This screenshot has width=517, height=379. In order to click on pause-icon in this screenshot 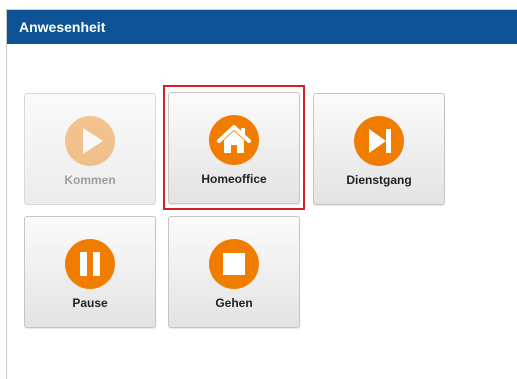, I will do `click(90, 264)`.